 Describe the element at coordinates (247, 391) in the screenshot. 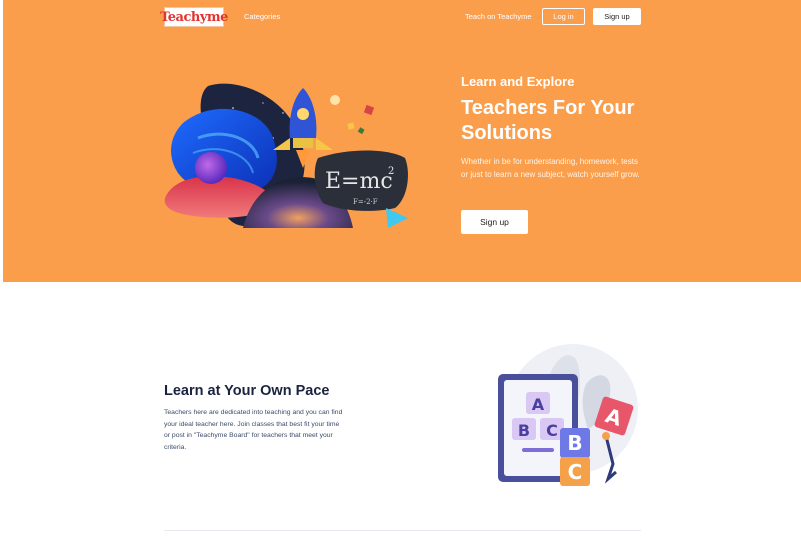

I see `section-title: Learn at Your Own Pace` at that location.